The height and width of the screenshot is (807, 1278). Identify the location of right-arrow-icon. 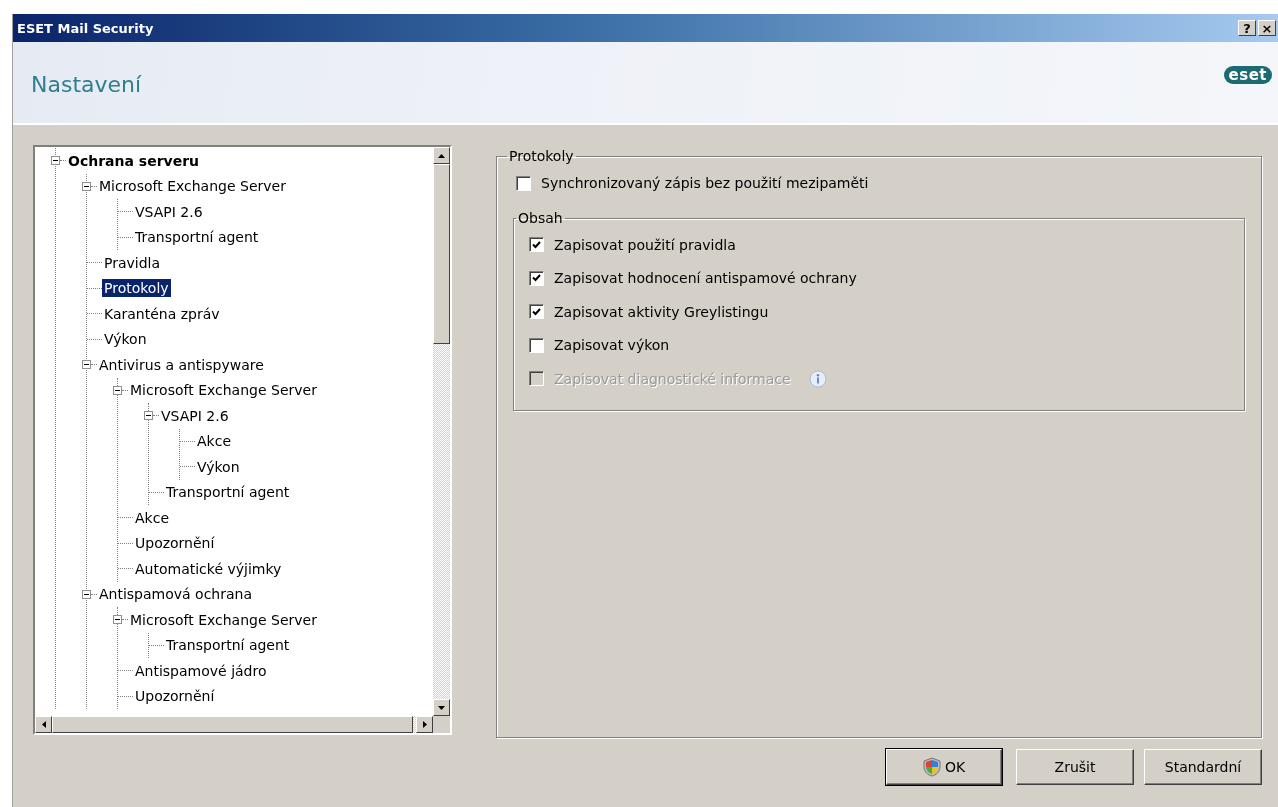
(424, 724).